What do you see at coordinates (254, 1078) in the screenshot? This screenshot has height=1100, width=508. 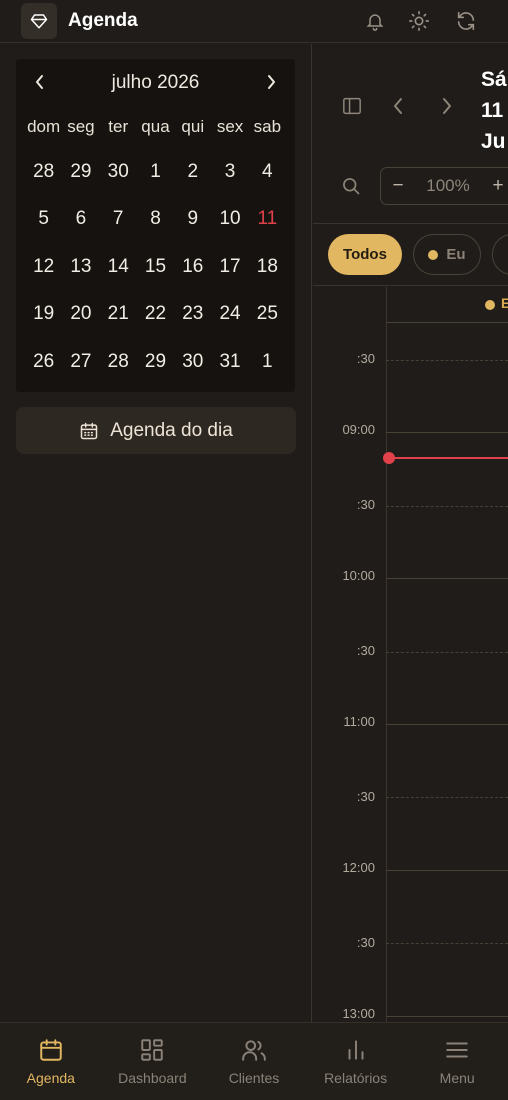 I see `tab-label: Clientes` at bounding box center [254, 1078].